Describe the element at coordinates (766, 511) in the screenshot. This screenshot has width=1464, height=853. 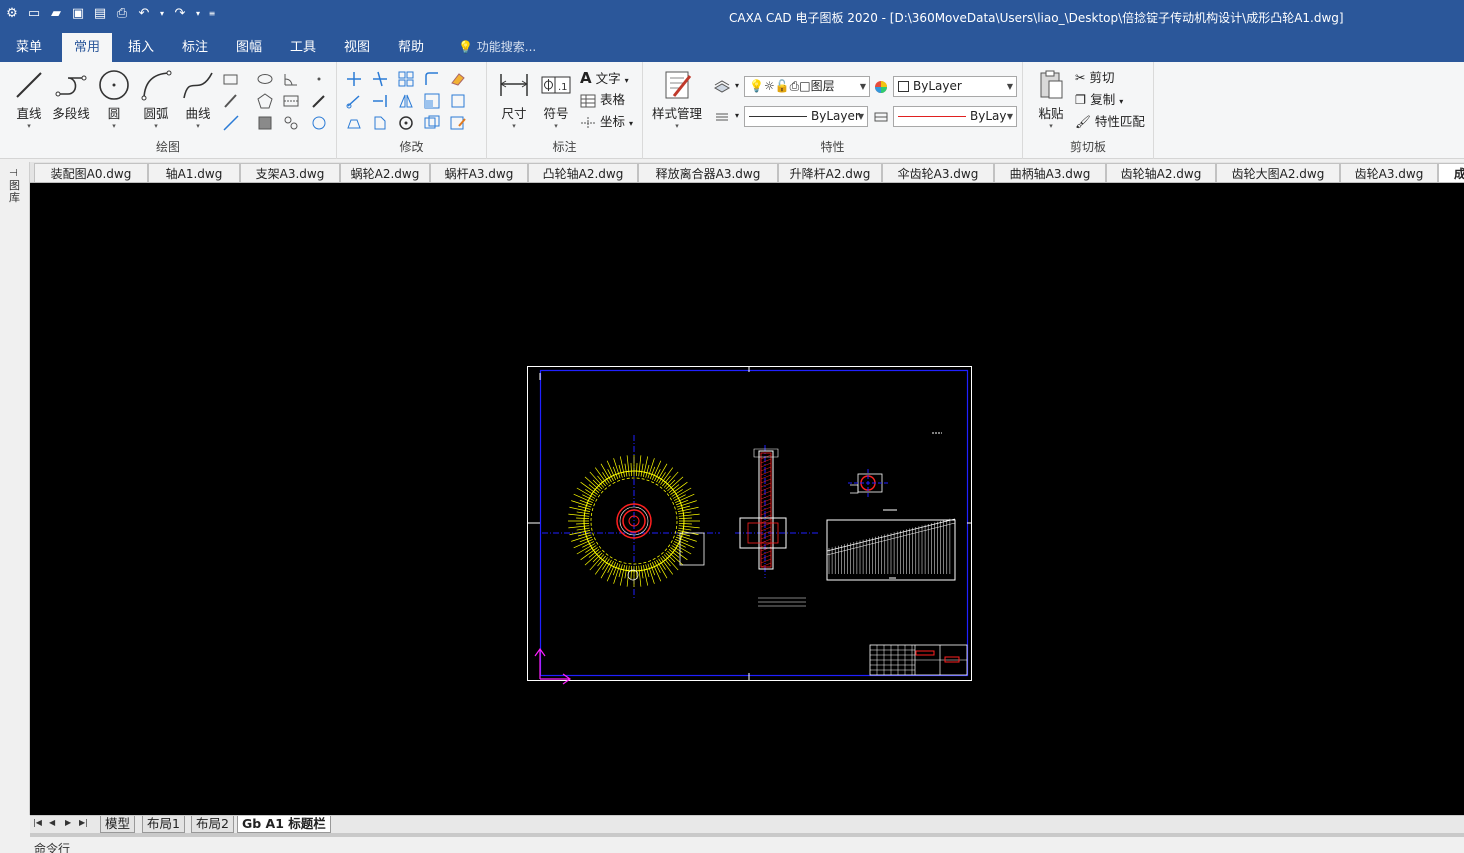
I see `shaft-hatch` at that location.